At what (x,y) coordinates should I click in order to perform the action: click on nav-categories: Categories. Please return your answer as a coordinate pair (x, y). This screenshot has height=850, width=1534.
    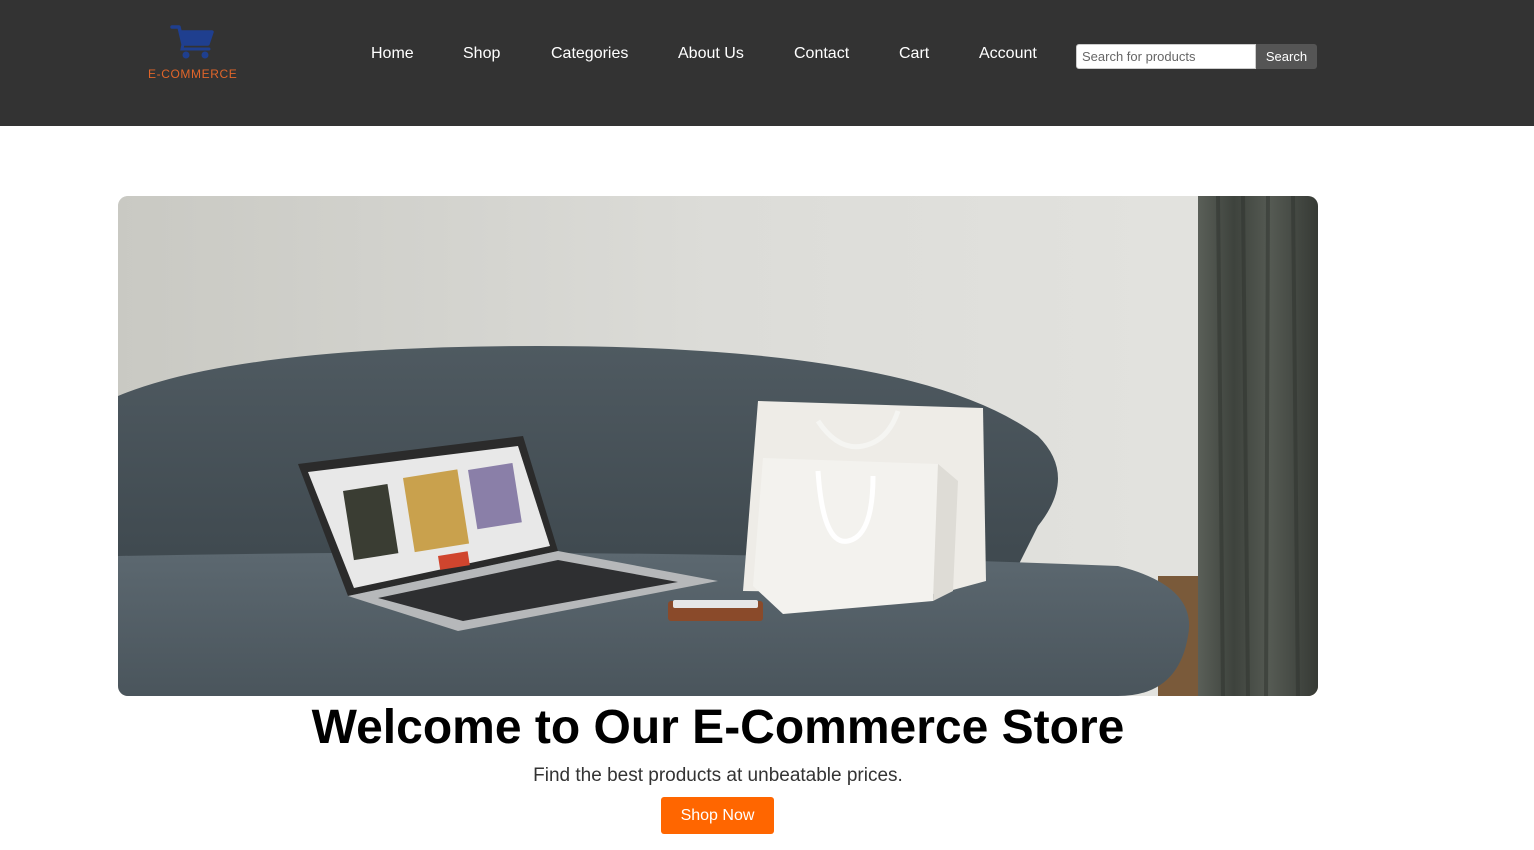
    Looking at the image, I should click on (589, 54).